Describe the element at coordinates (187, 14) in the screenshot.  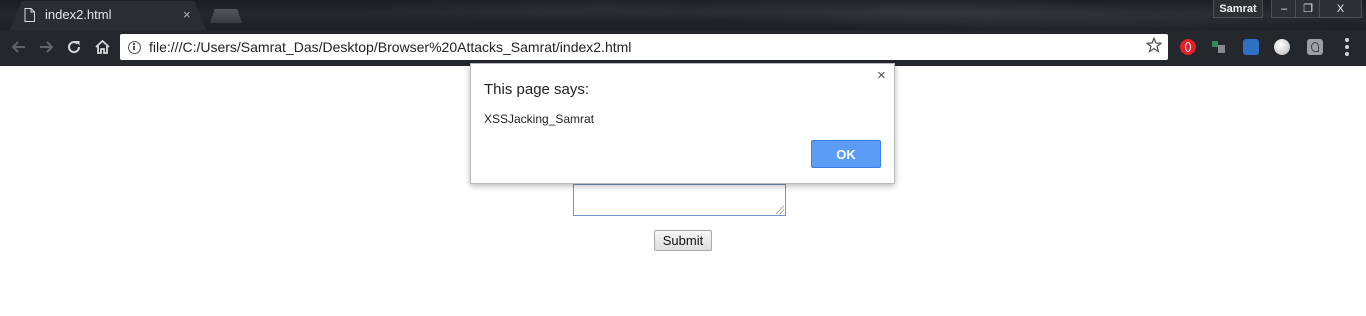
I see `tab-close-icon: ×` at that location.